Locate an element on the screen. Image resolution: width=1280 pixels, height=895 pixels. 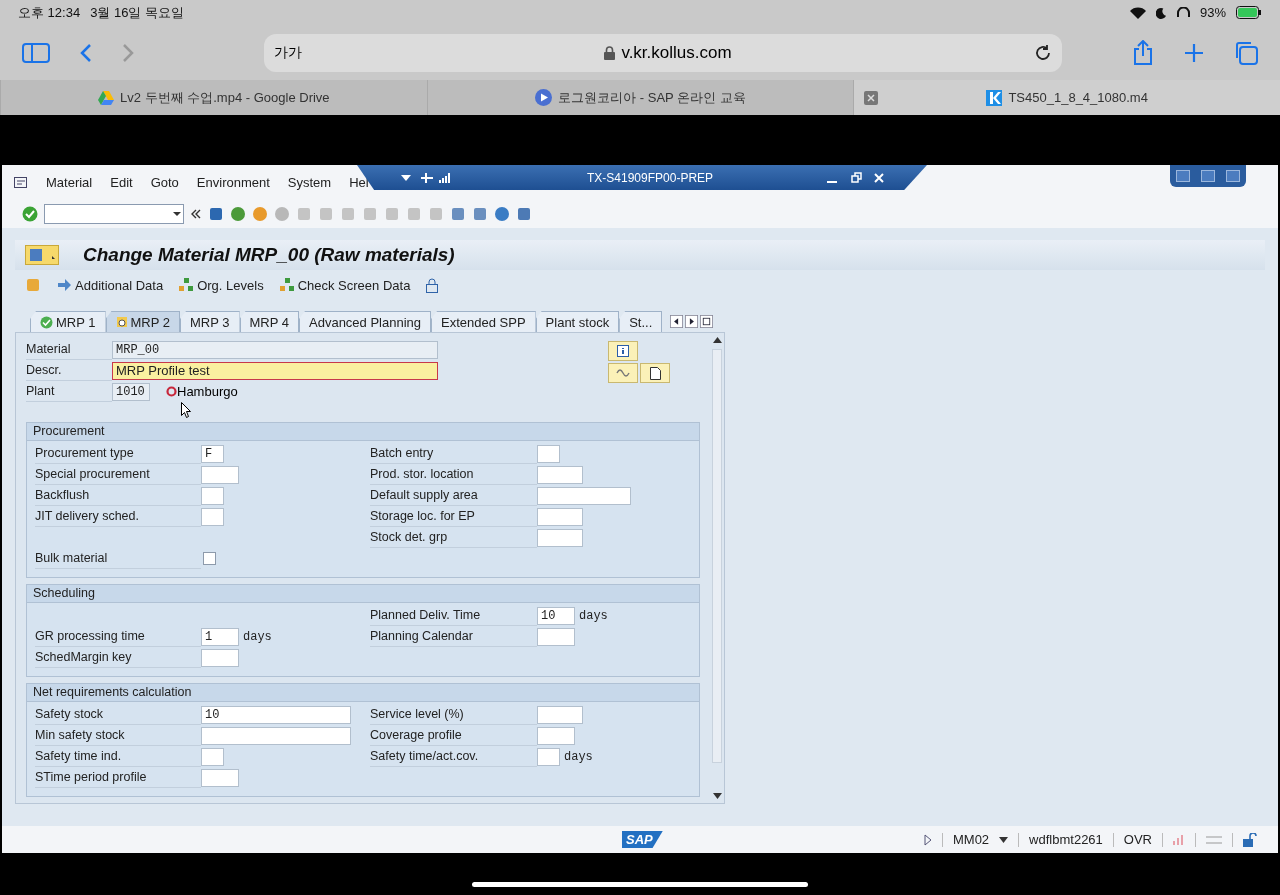
toolbar-button: Additional Data is located at coordinates (110, 285).